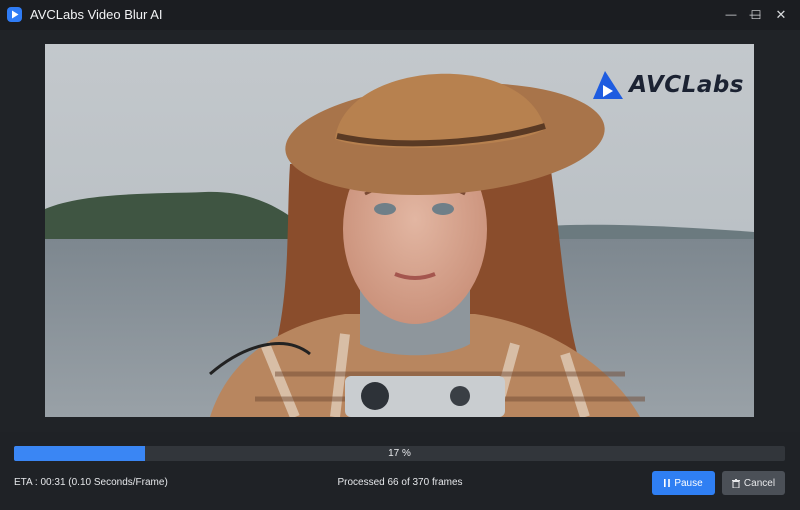 The height and width of the screenshot is (510, 800). I want to click on play-logo-icon, so click(14, 14).